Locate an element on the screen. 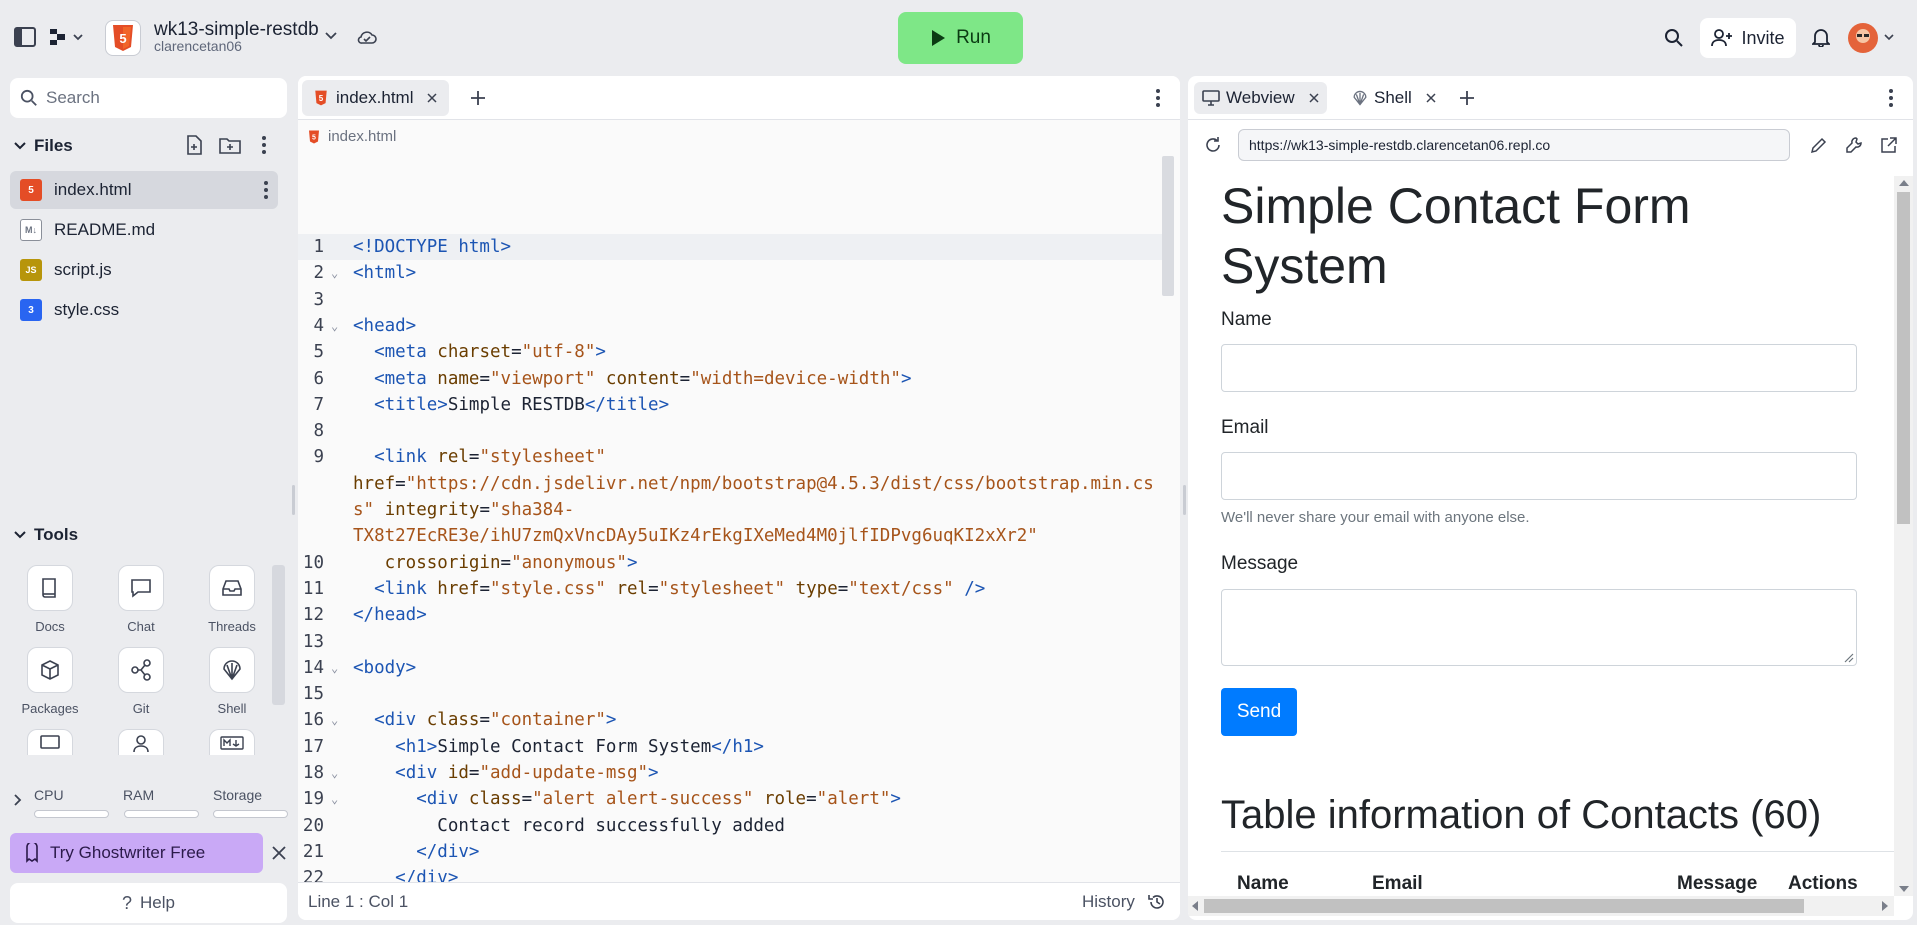  chevron-right-icon is located at coordinates (18, 800).